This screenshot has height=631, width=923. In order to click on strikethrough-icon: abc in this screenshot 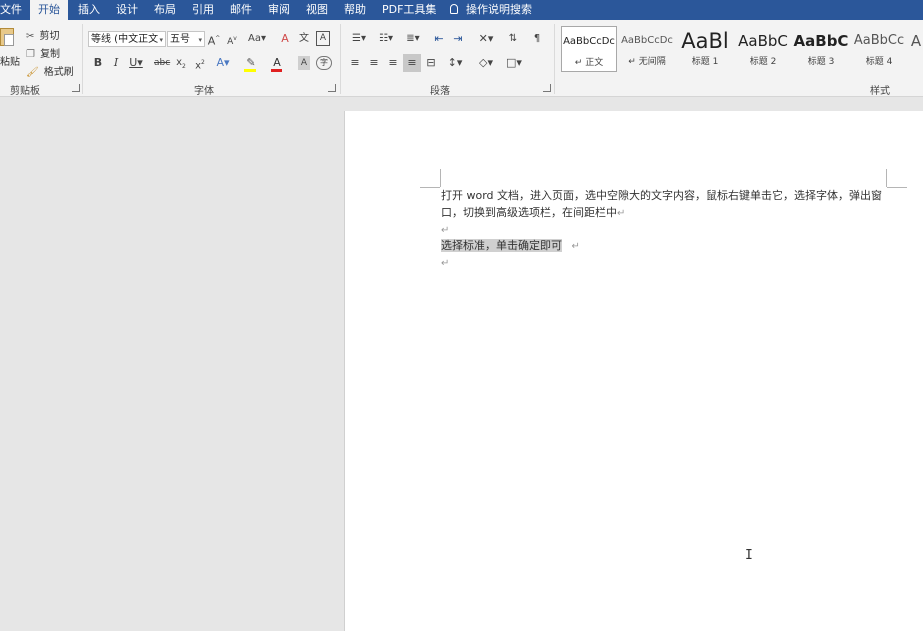, I will do `click(162, 63)`.